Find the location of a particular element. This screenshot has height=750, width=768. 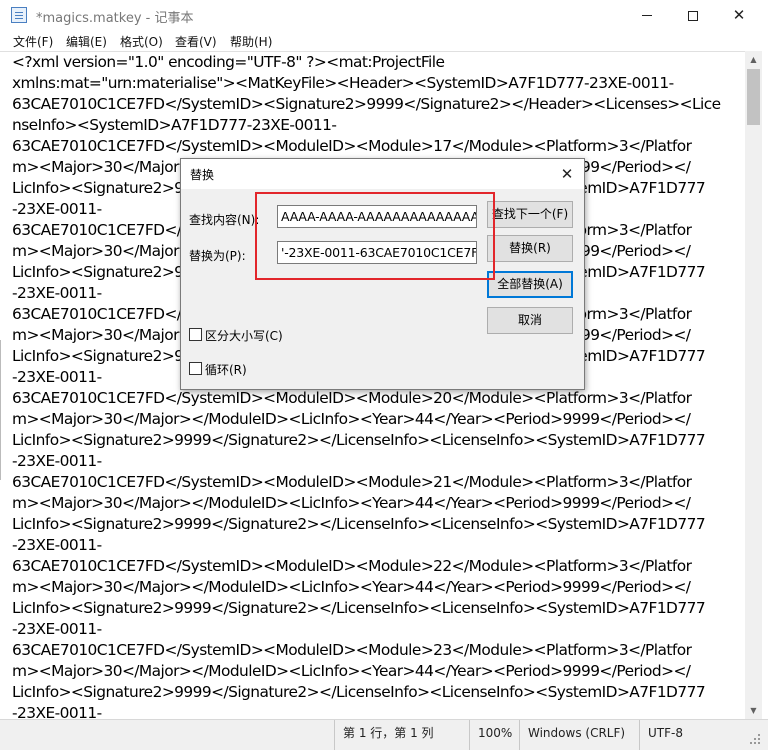

wrap-around-checkbox: 循环(R) is located at coordinates (244, 368).